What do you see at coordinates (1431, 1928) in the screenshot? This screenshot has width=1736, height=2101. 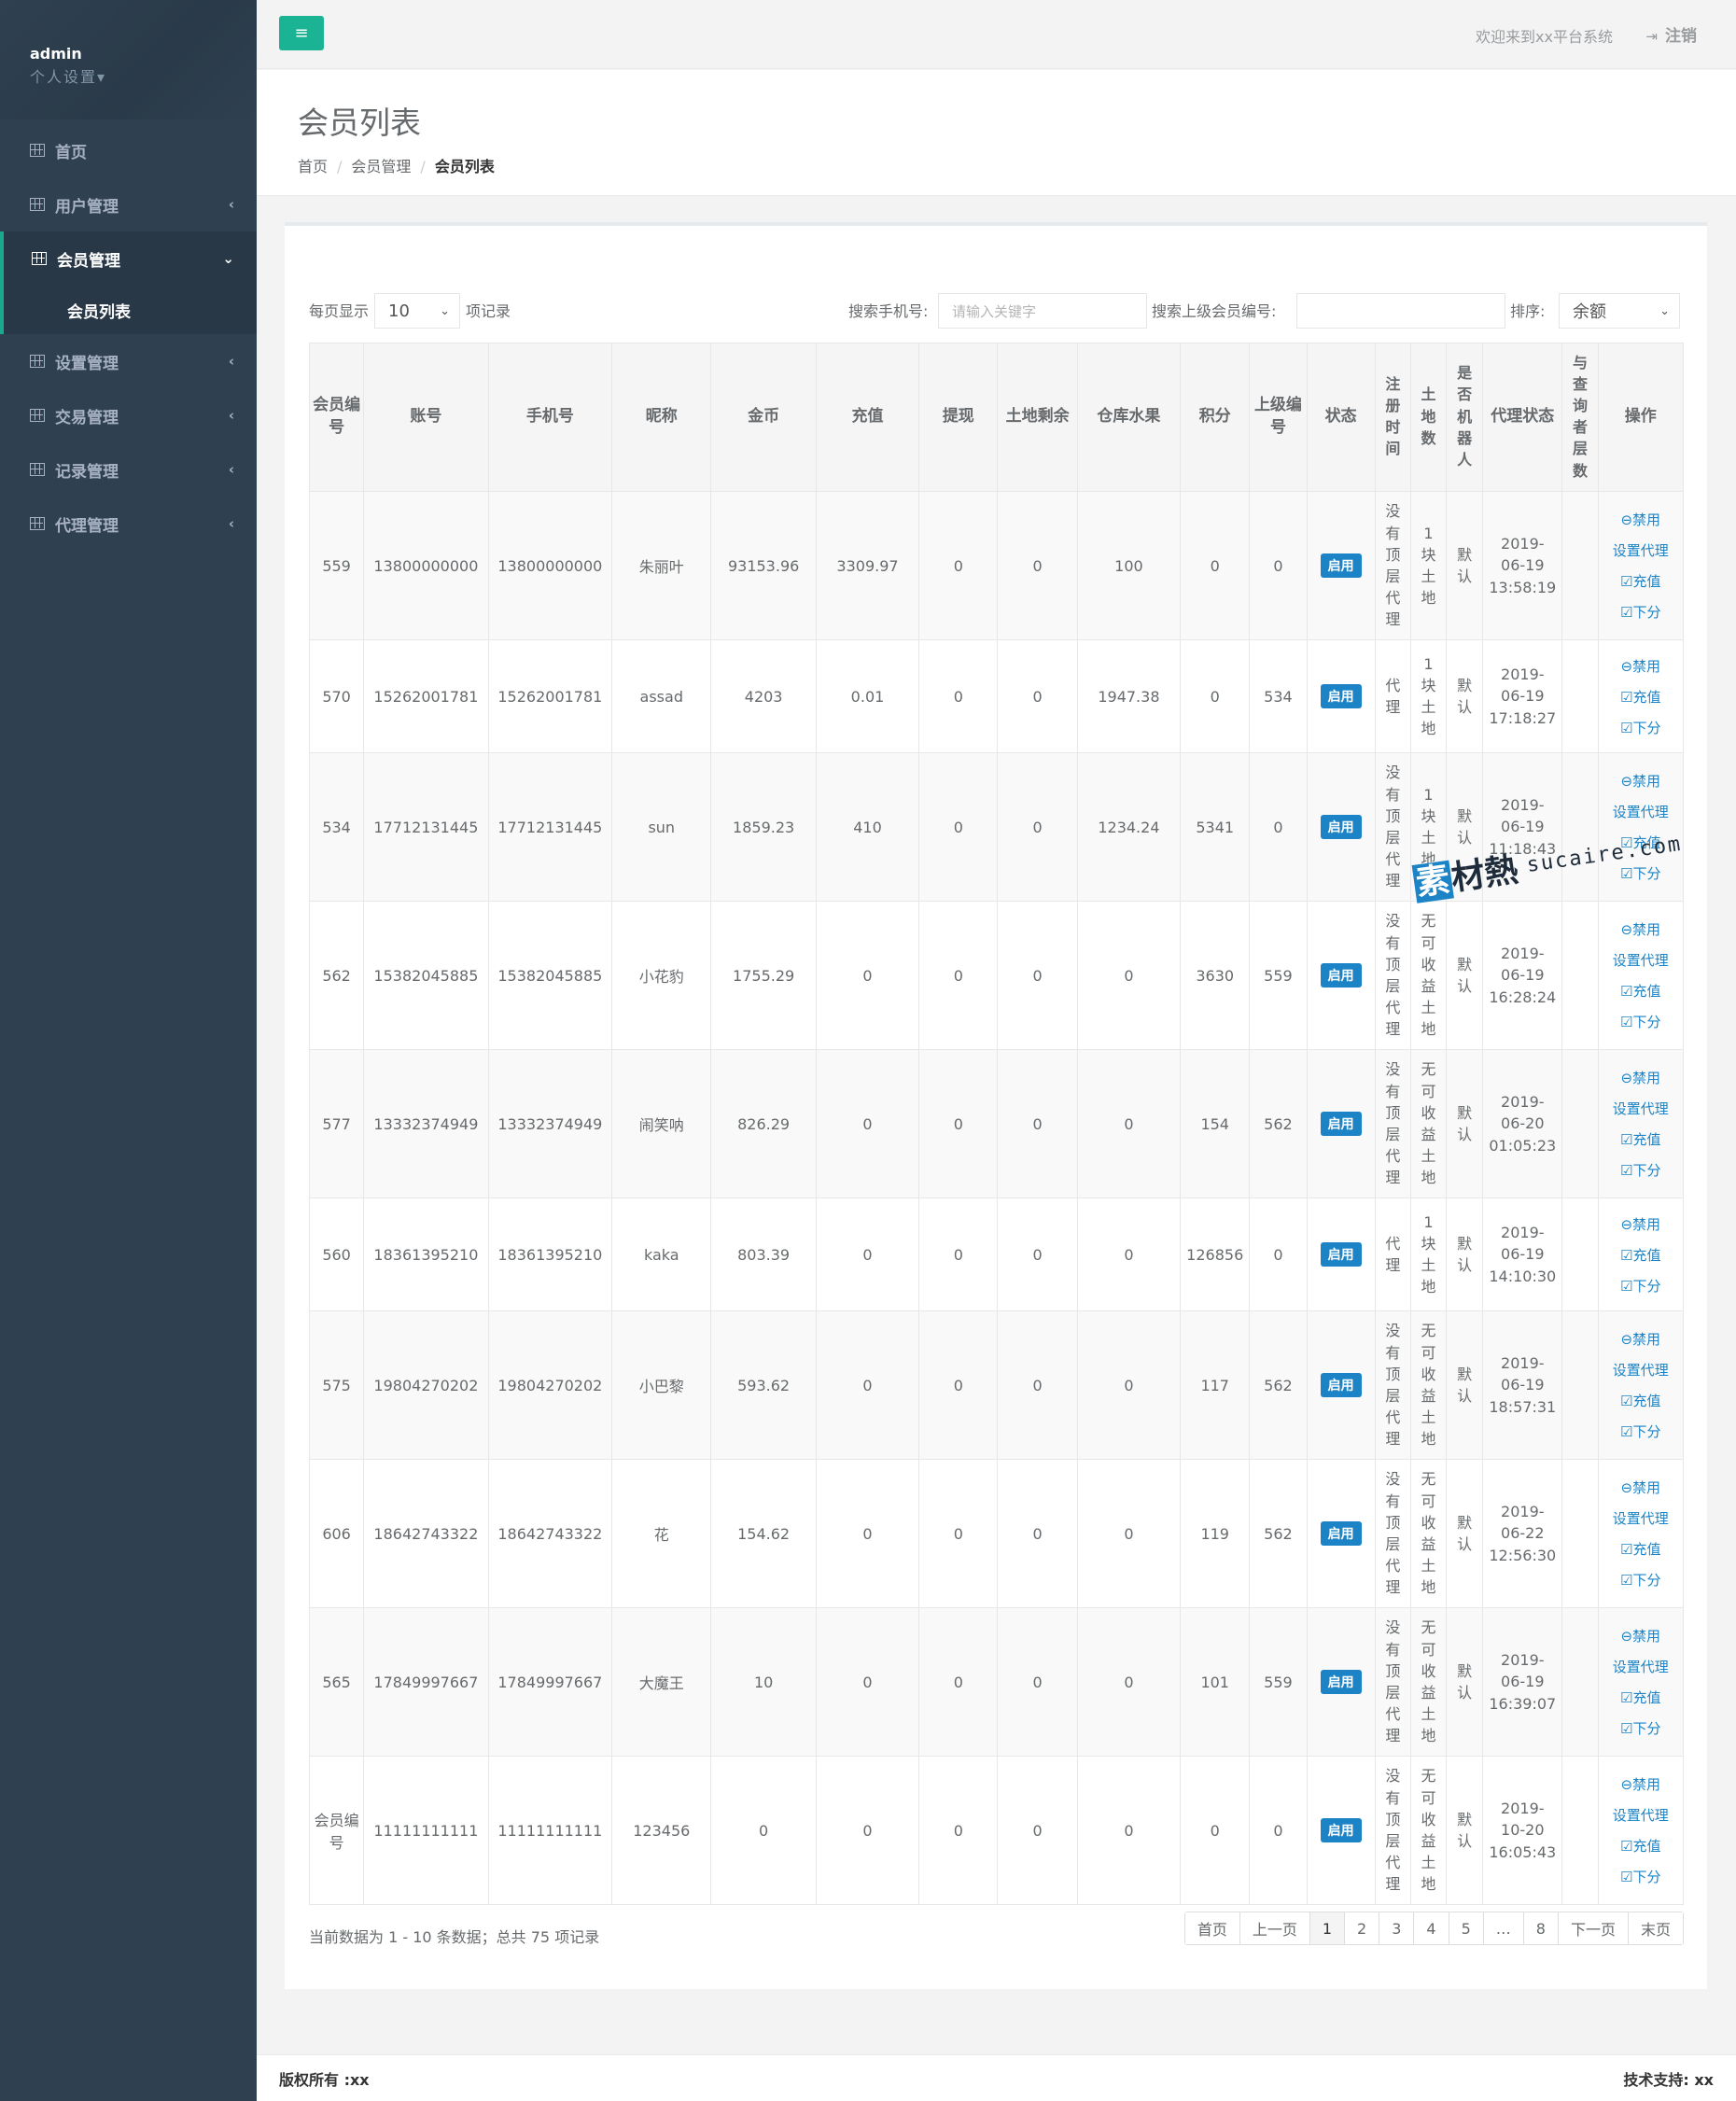 I see `page-button: 4` at bounding box center [1431, 1928].